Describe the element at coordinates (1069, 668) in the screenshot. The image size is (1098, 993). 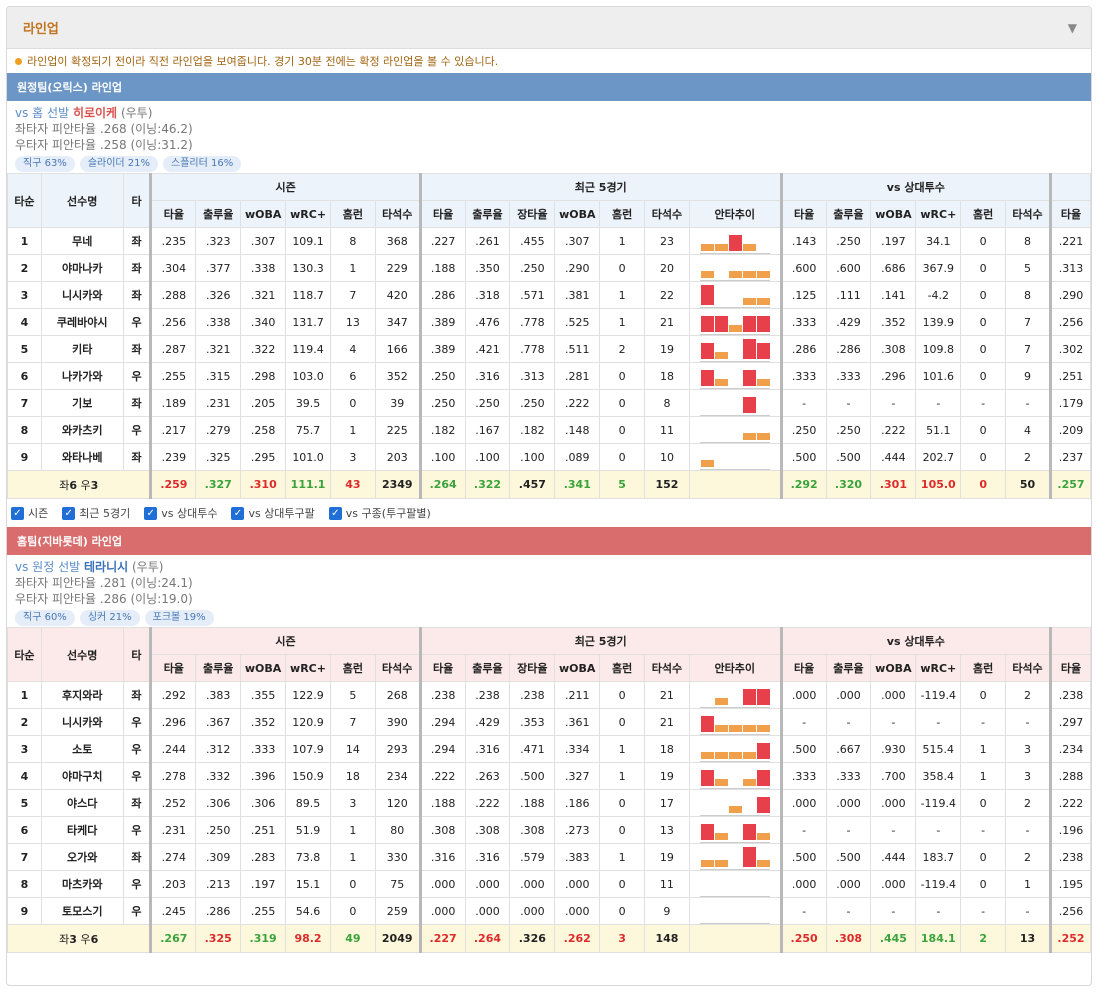
I see `column-header: 타율` at that location.